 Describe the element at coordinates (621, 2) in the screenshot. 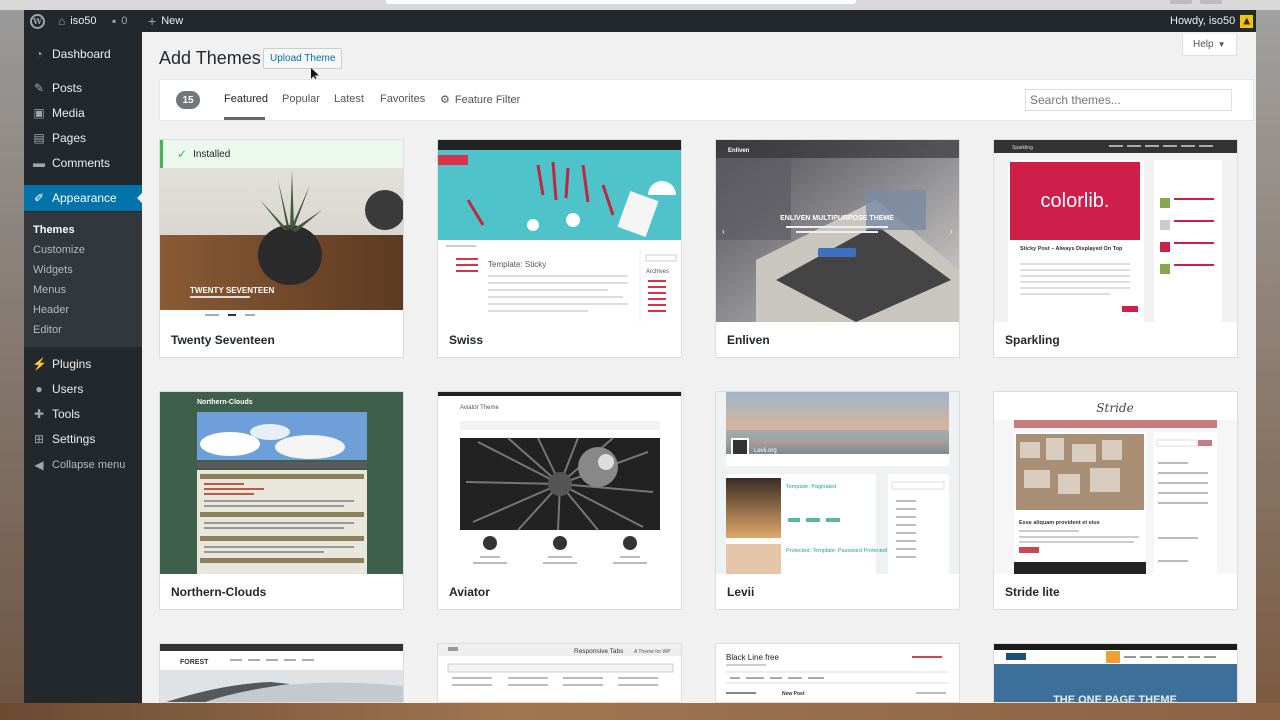

I see `address-bar` at that location.